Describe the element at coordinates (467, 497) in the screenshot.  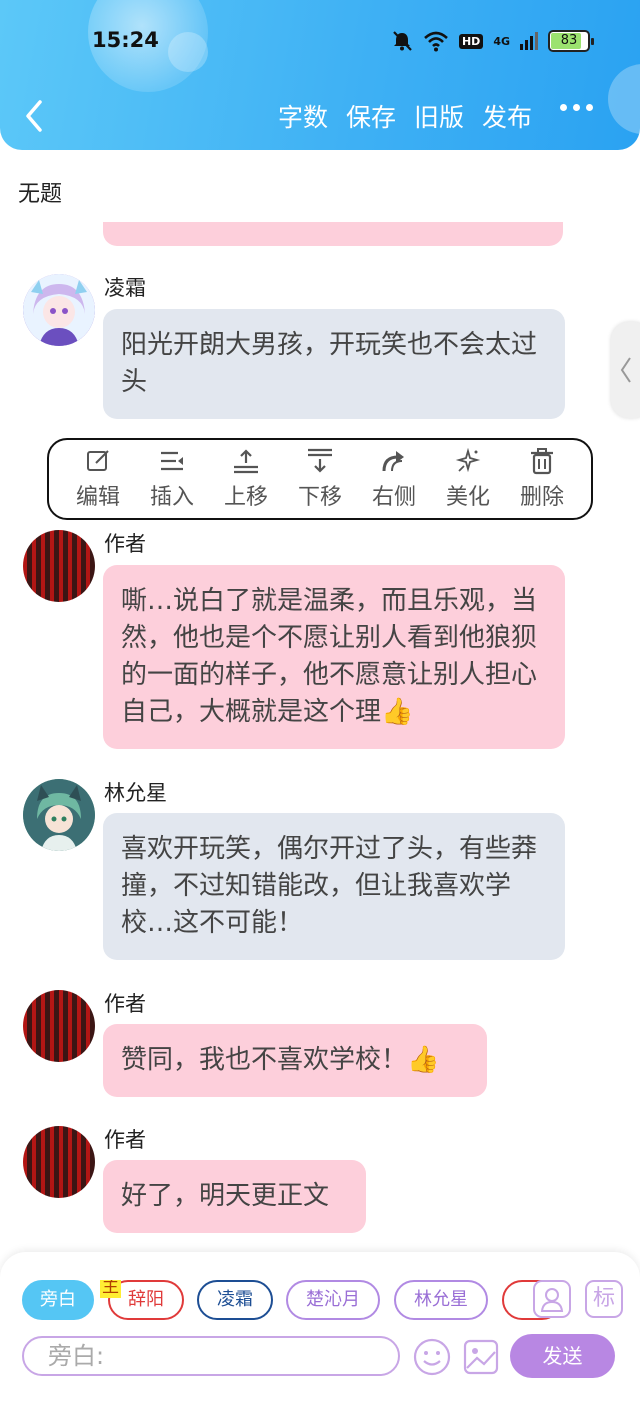
I see `tool-label: 美化` at that location.